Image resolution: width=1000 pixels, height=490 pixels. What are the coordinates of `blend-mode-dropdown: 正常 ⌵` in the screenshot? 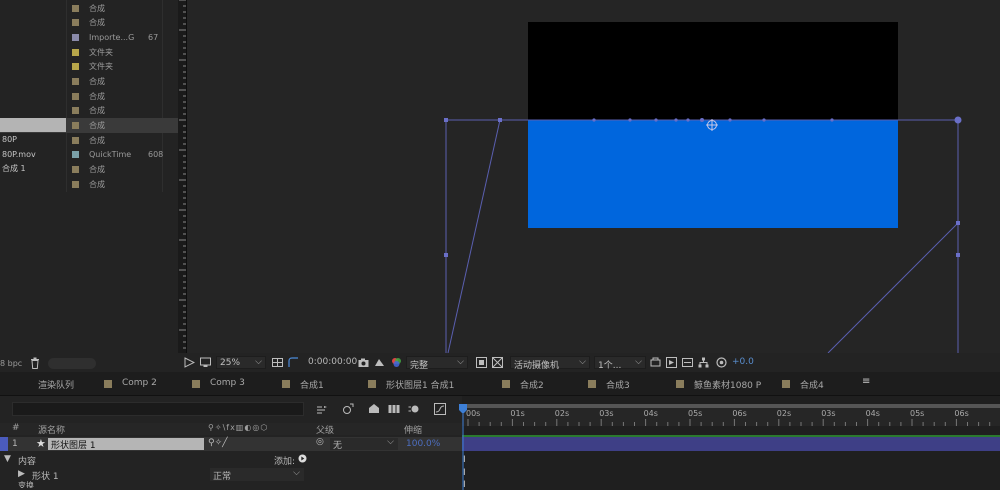 It's located at (257, 475).